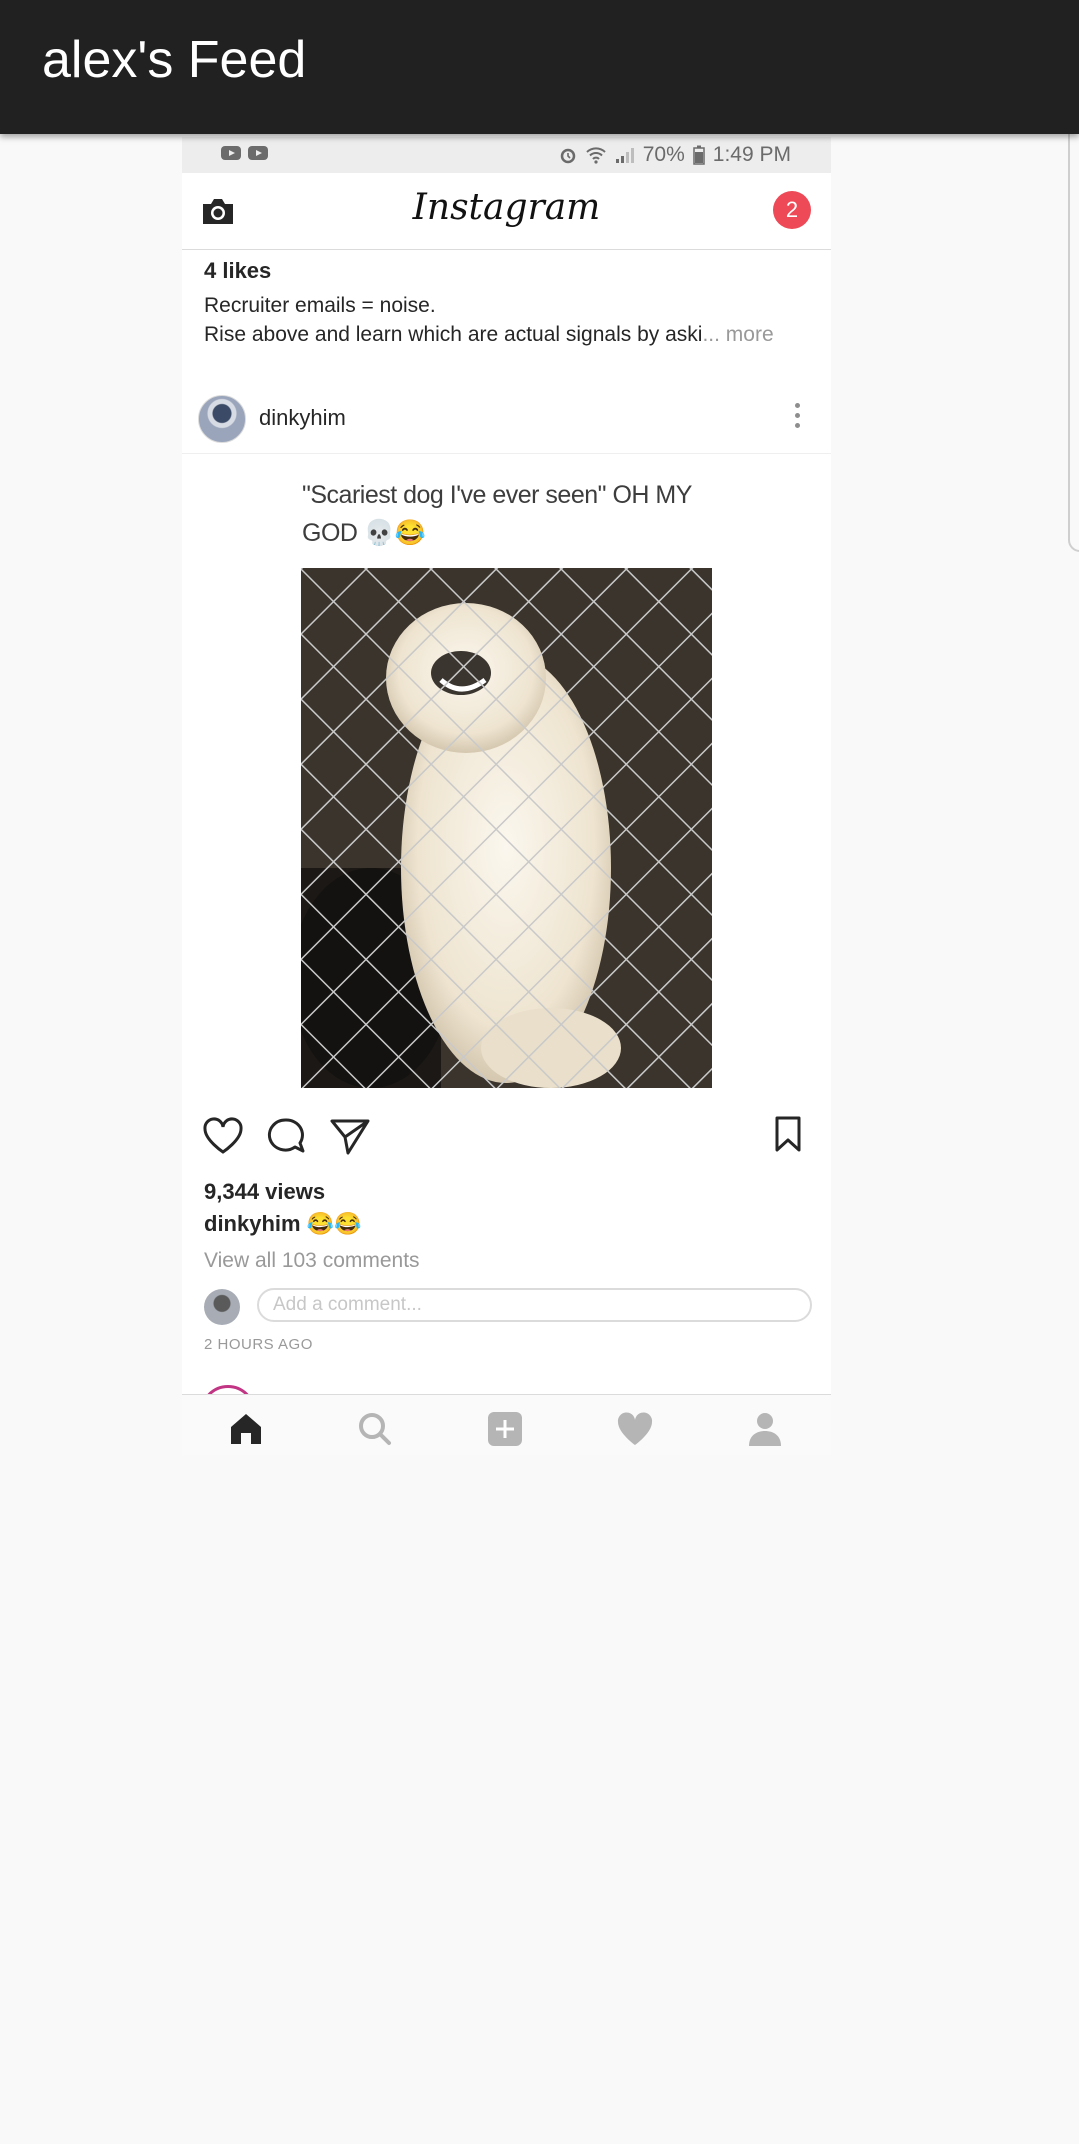 The width and height of the screenshot is (1079, 2144). What do you see at coordinates (506, 418) in the screenshot?
I see `post-header: dinkyhim` at bounding box center [506, 418].